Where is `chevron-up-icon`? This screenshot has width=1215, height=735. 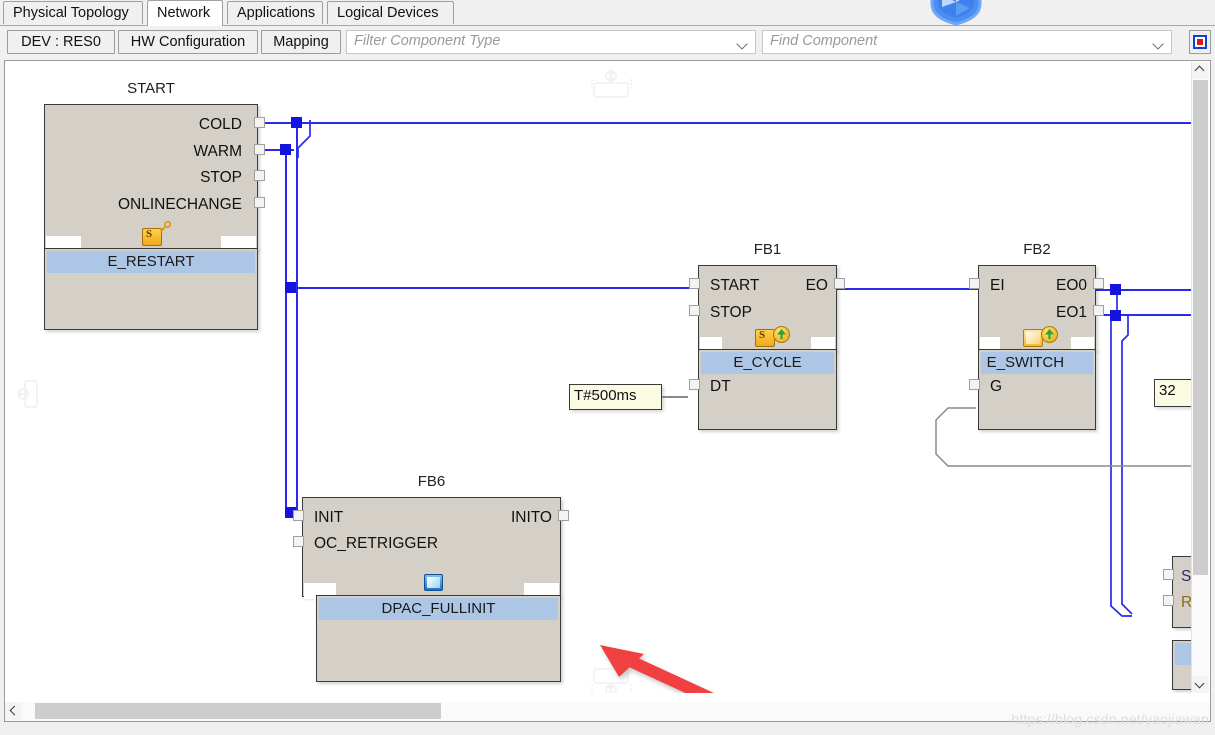
chevron-up-icon is located at coordinates (1200, 71).